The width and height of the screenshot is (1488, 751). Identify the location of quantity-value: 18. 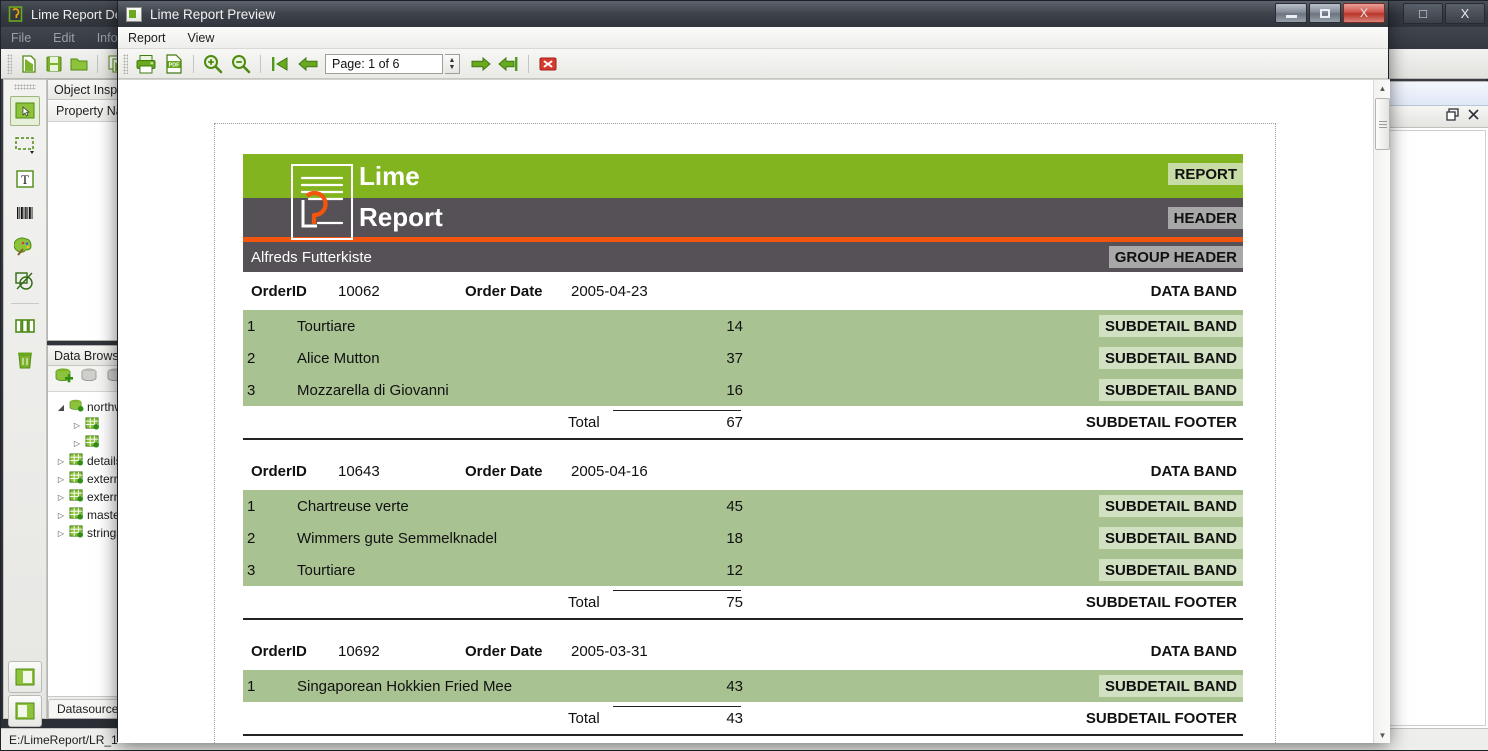
(734, 538).